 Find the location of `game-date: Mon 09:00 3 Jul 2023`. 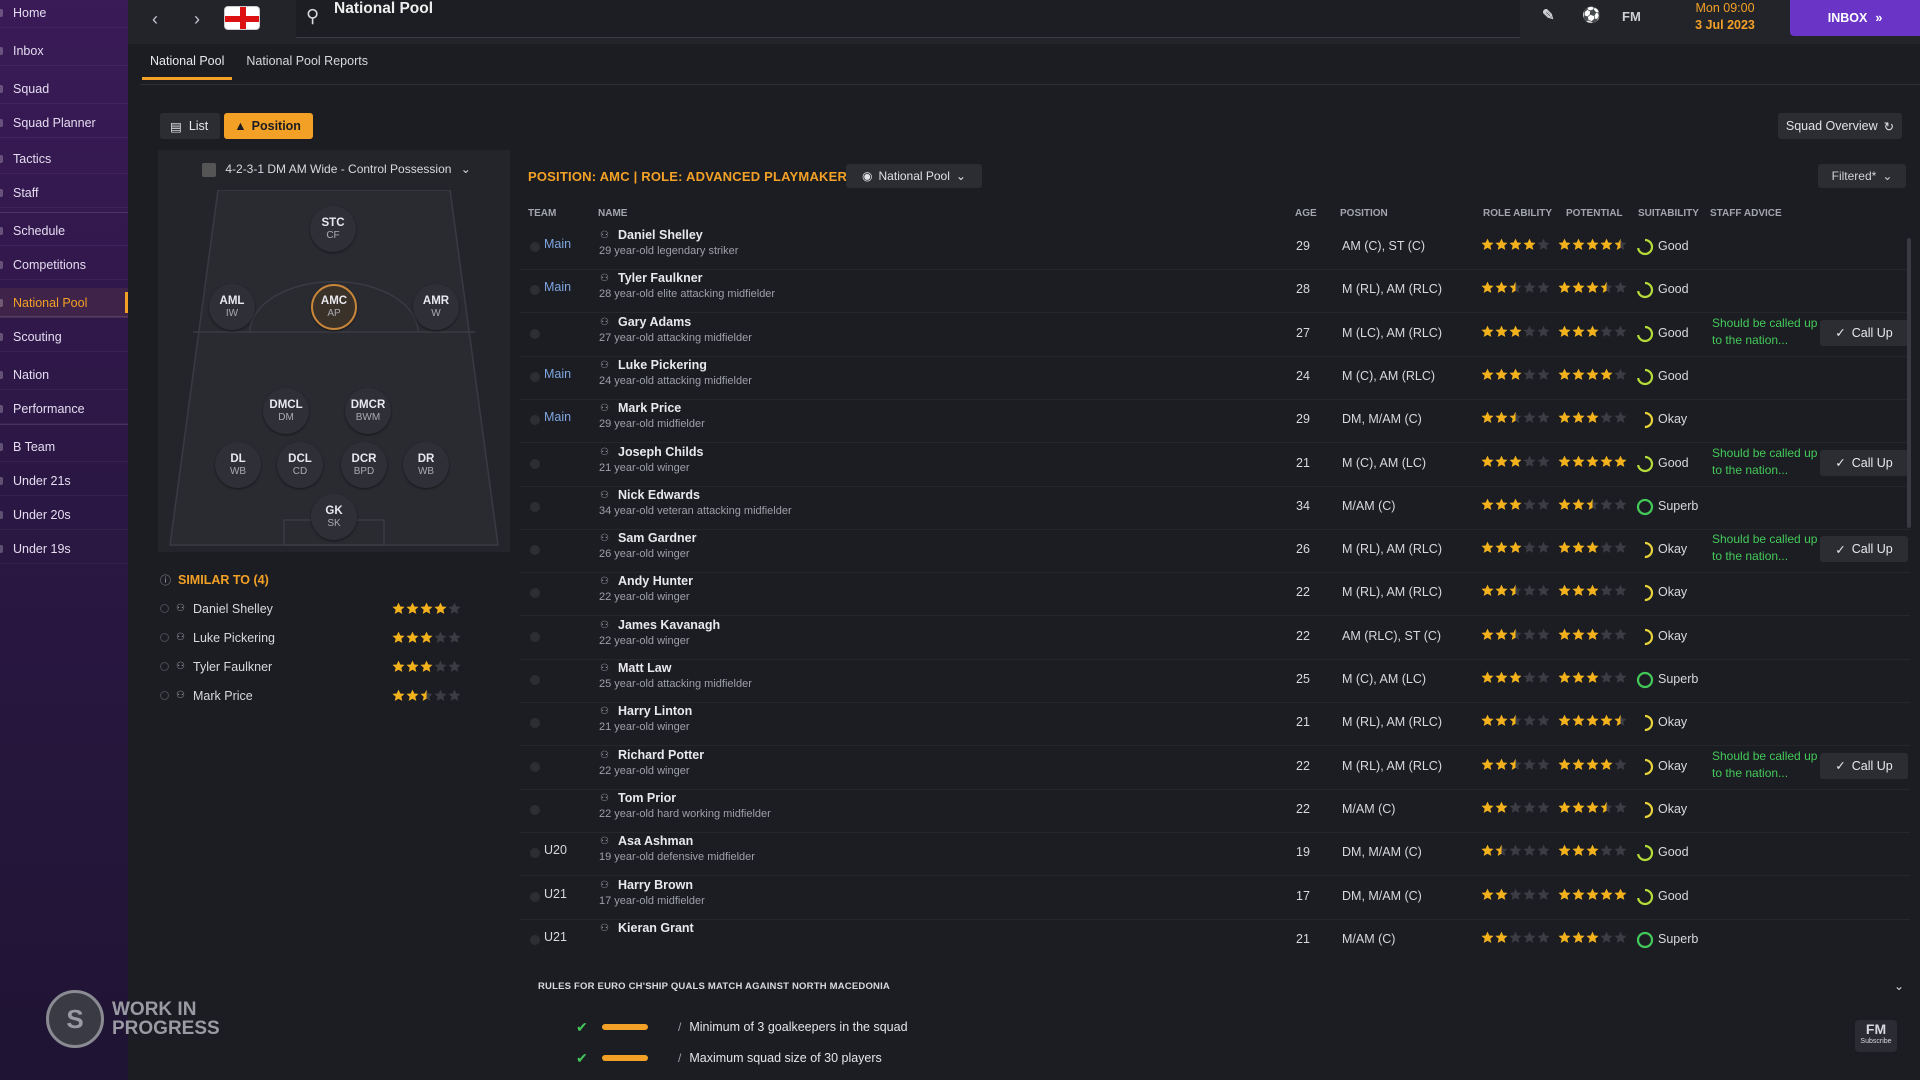

game-date: Mon 09:00 3 Jul 2023 is located at coordinates (1725, 20).